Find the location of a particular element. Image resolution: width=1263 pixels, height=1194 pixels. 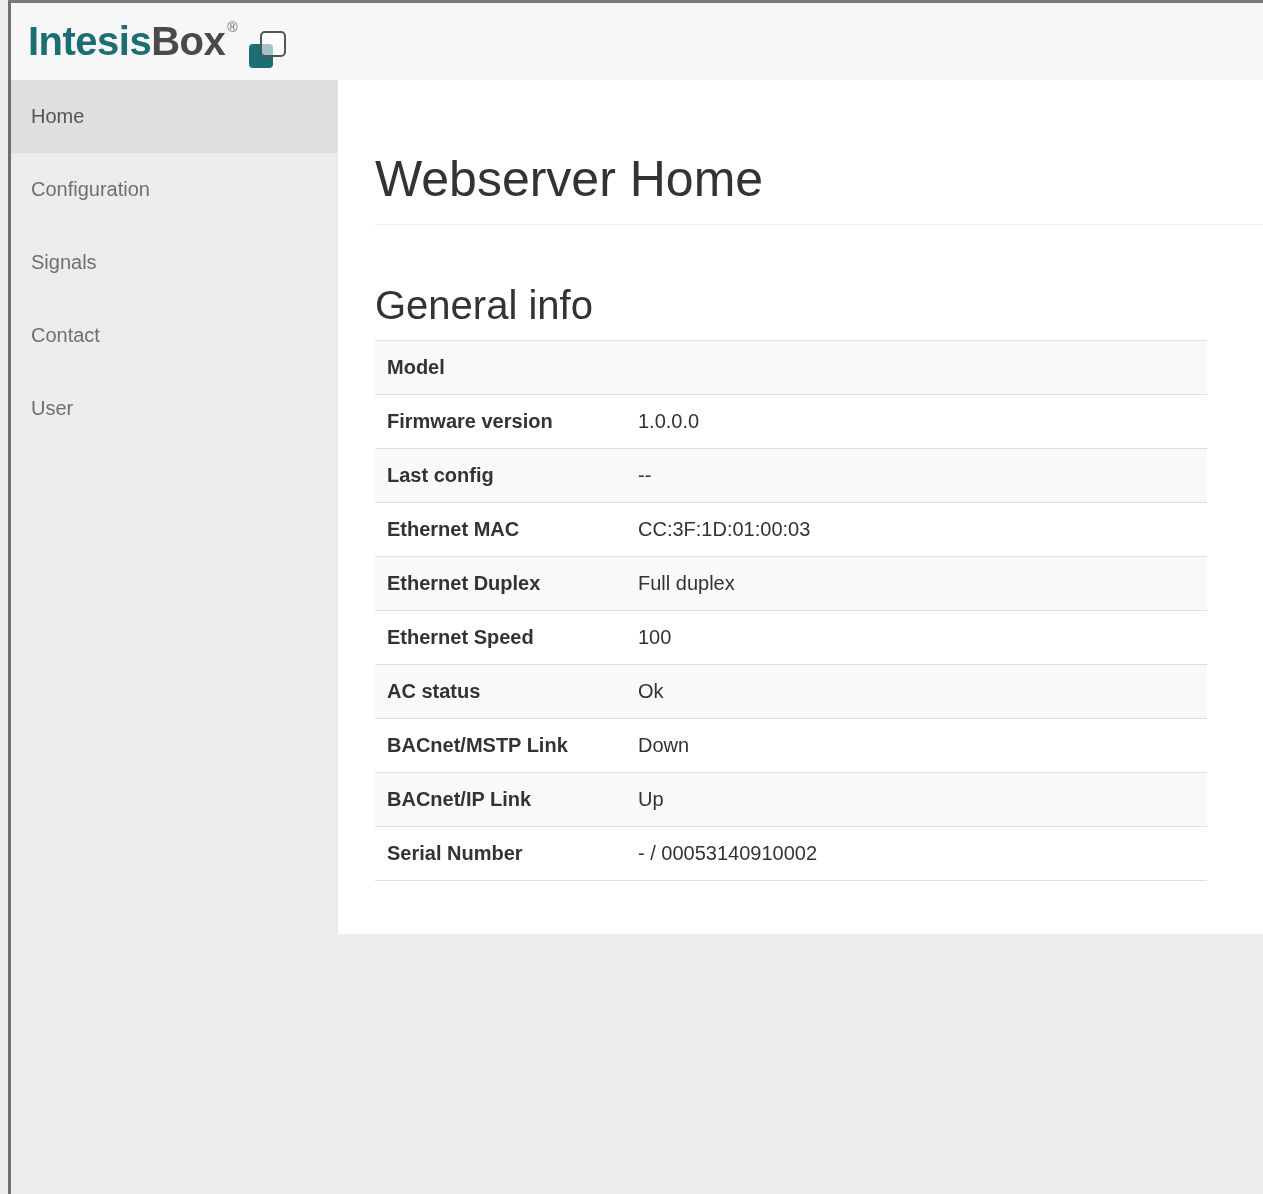

row-value: Full duplex is located at coordinates (686, 583).